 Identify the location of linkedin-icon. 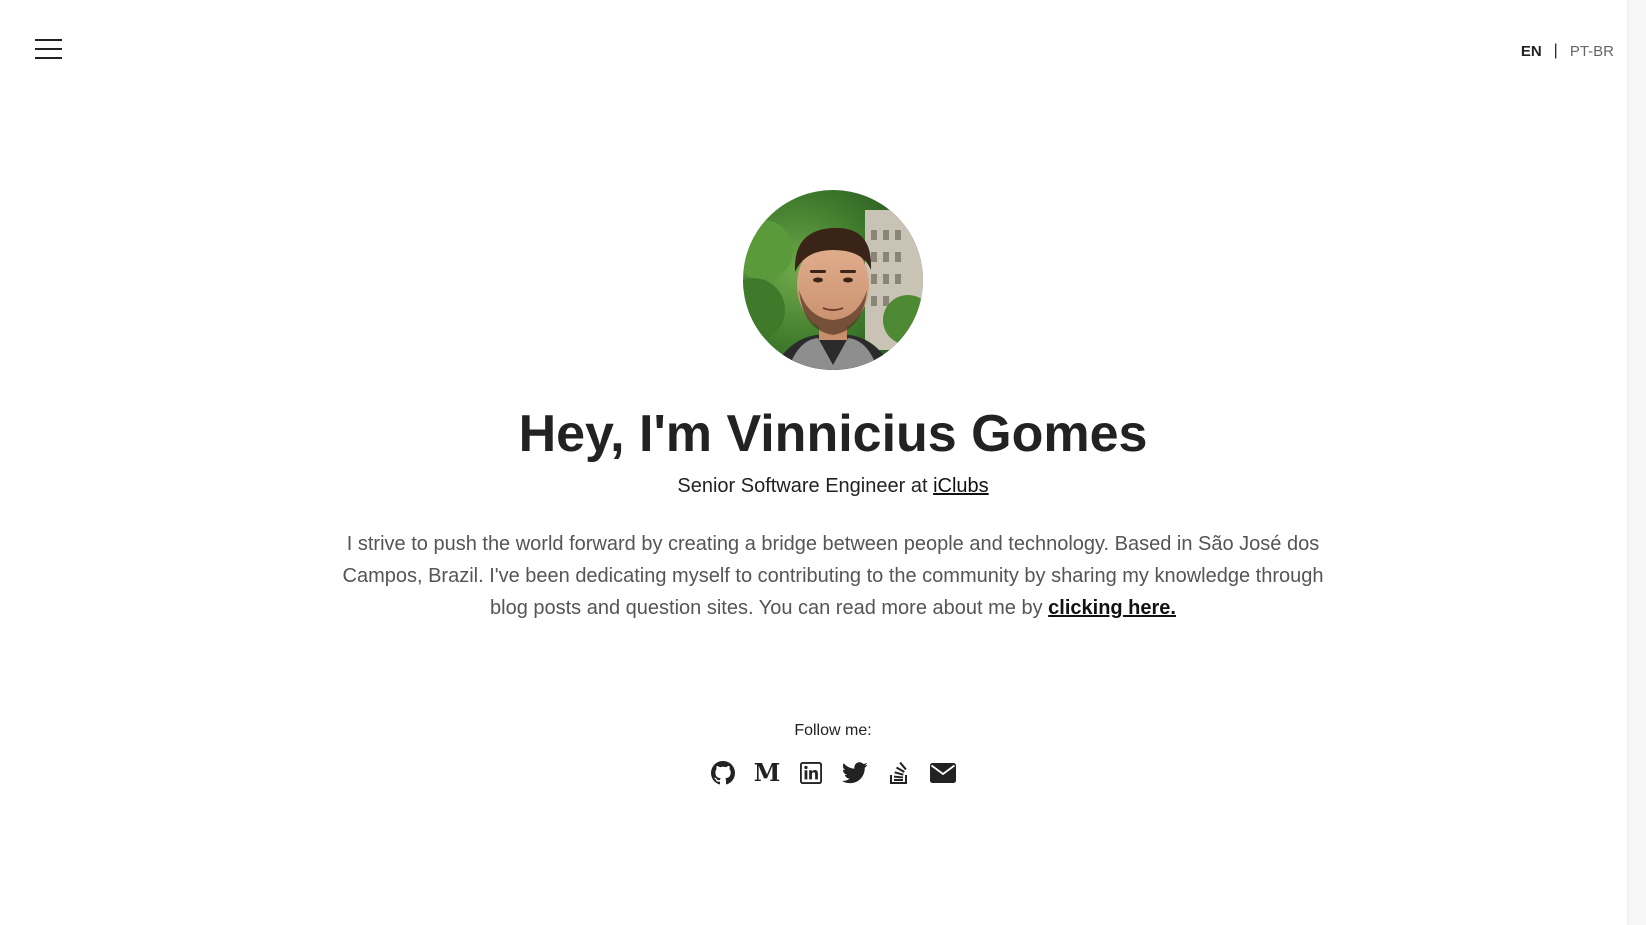
(811, 773).